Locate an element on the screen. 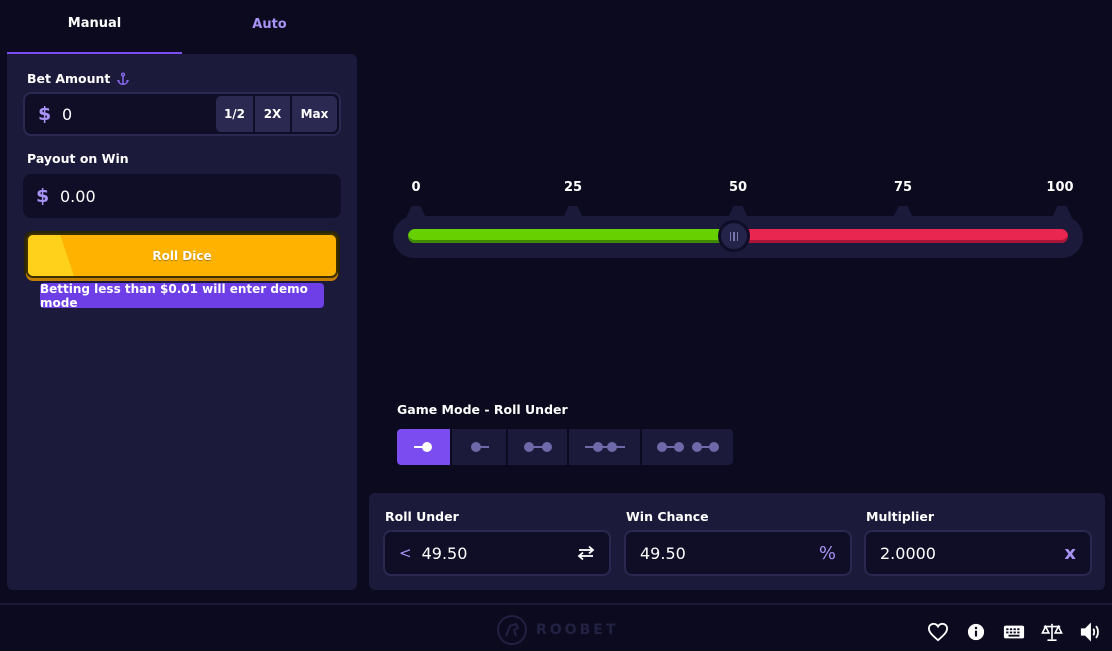 Image resolution: width=1112 pixels, height=651 pixels. win-chance-input: 49.50 is located at coordinates (729, 553).